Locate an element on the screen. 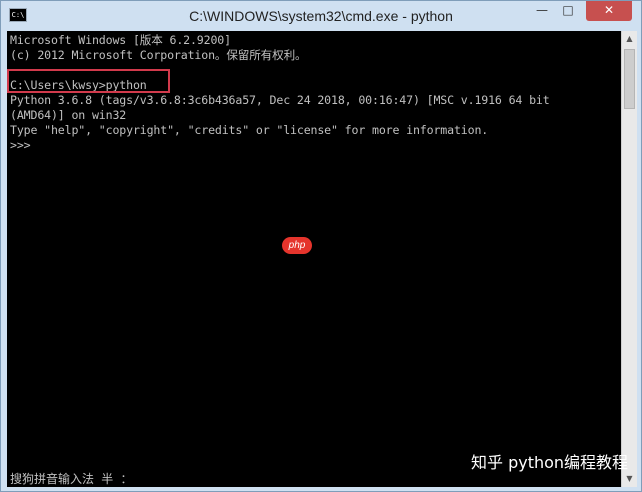 The width and height of the screenshot is (642, 492). scroll-up-arrow-icon: ▲ is located at coordinates (629, 39).